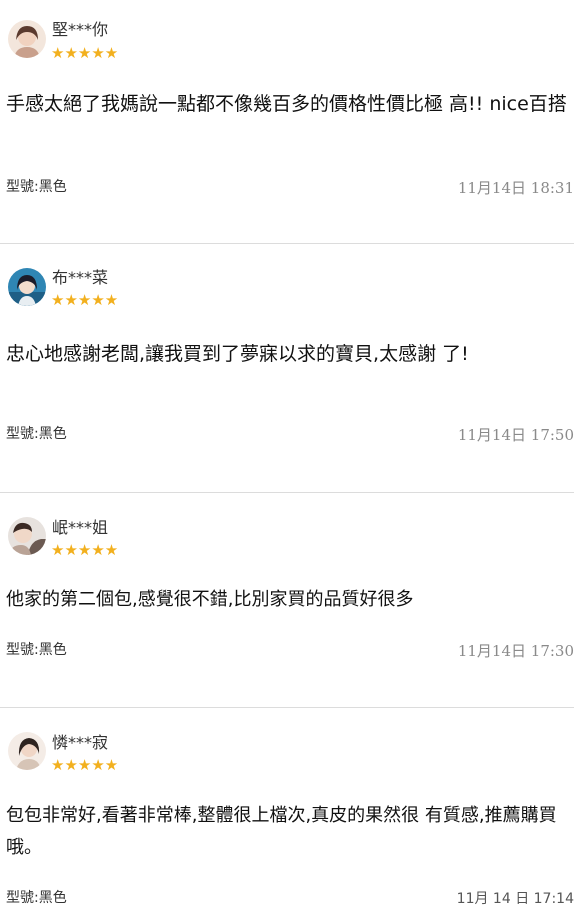  What do you see at coordinates (80, 528) in the screenshot?
I see `username: 岷***姐` at bounding box center [80, 528].